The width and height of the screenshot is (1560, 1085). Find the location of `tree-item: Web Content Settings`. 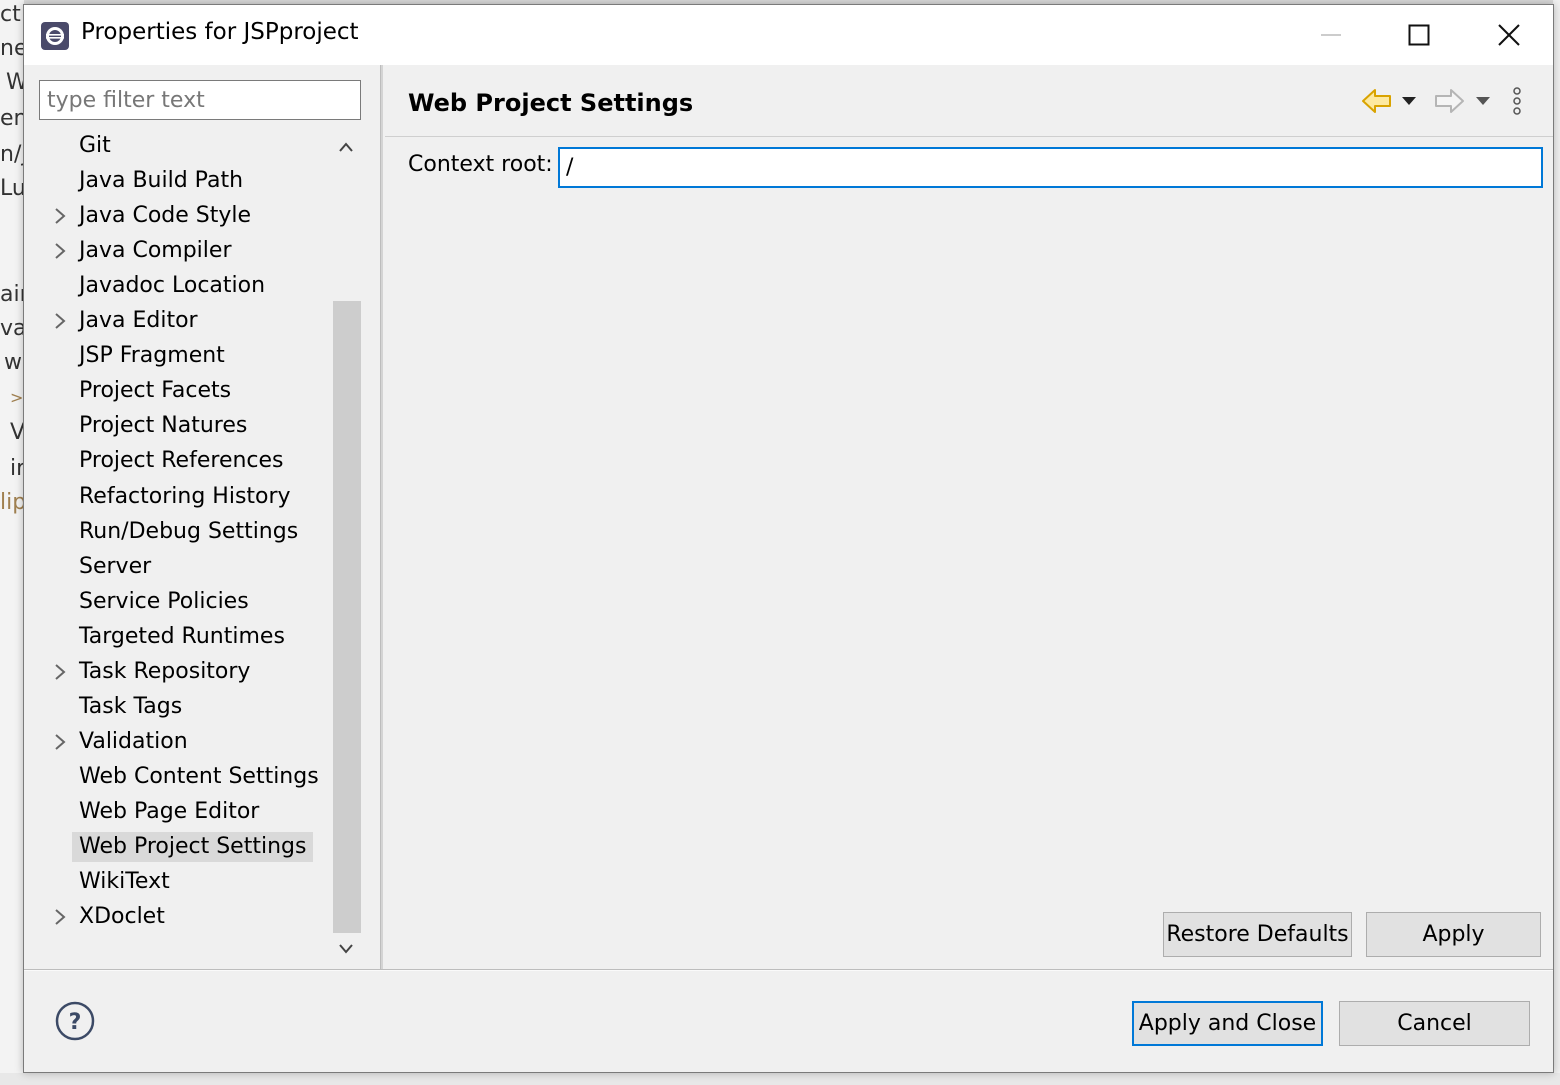

tree-item: Web Content Settings is located at coordinates (176, 777).